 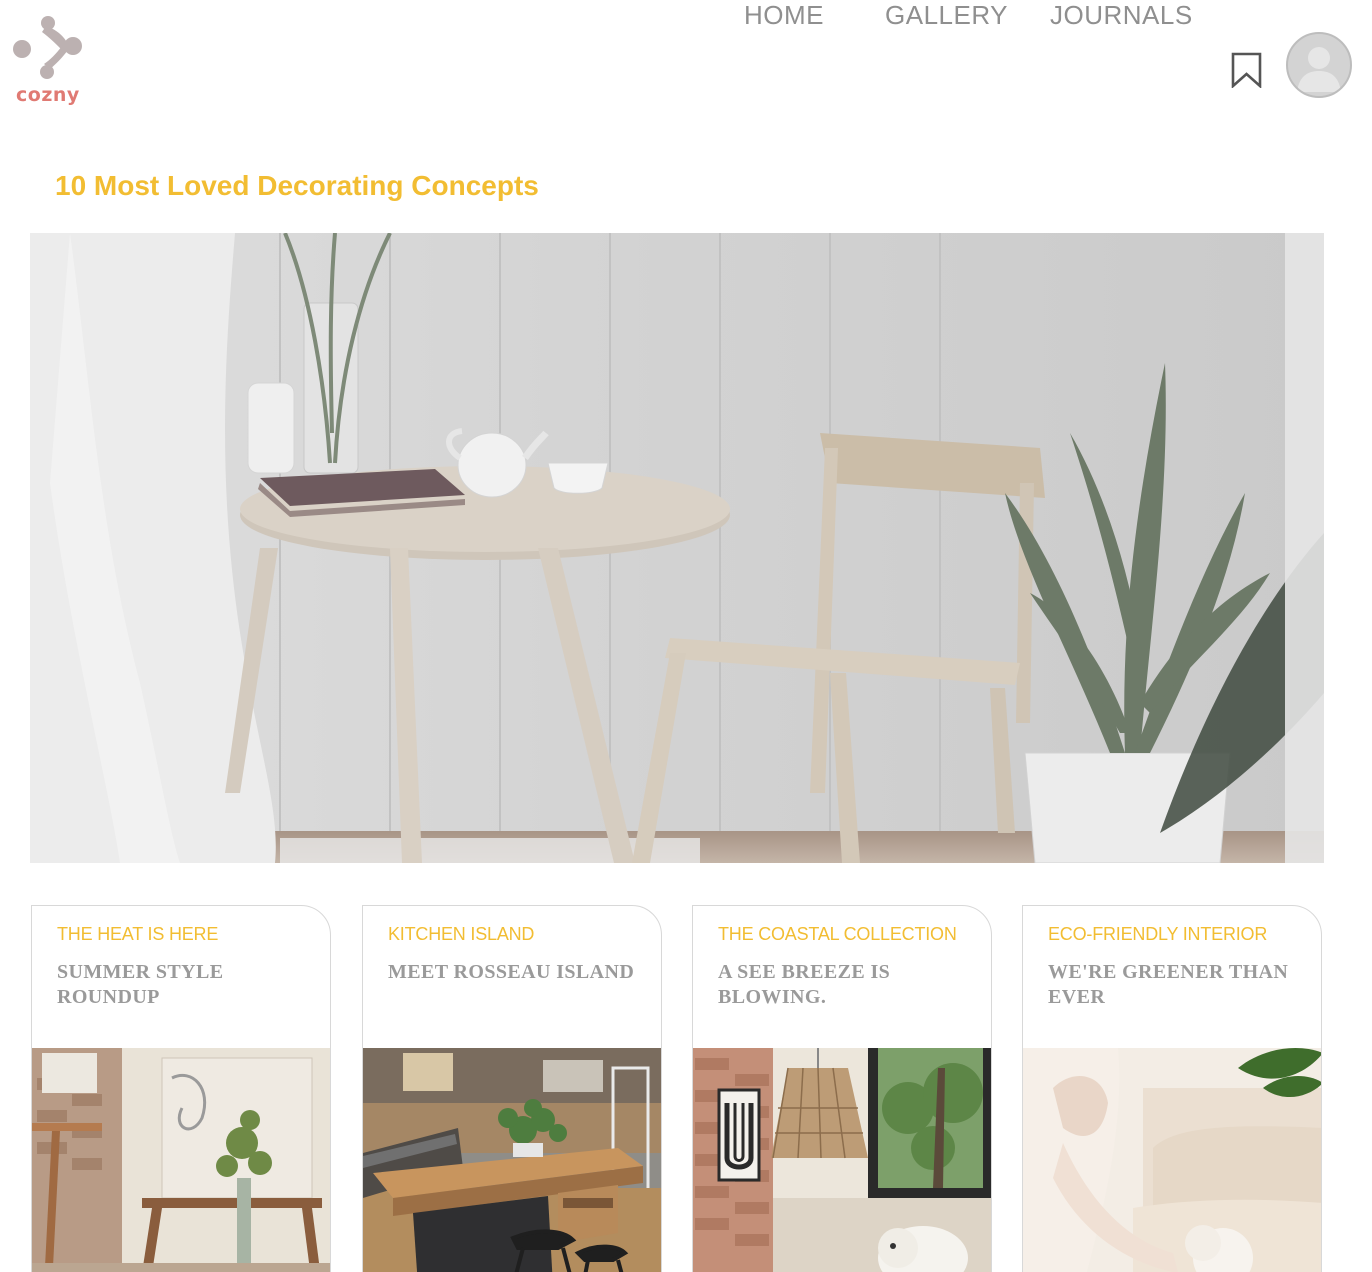 What do you see at coordinates (1158, 934) in the screenshot?
I see `card-kicker: ECO-FRIENDLY INTERIOR` at bounding box center [1158, 934].